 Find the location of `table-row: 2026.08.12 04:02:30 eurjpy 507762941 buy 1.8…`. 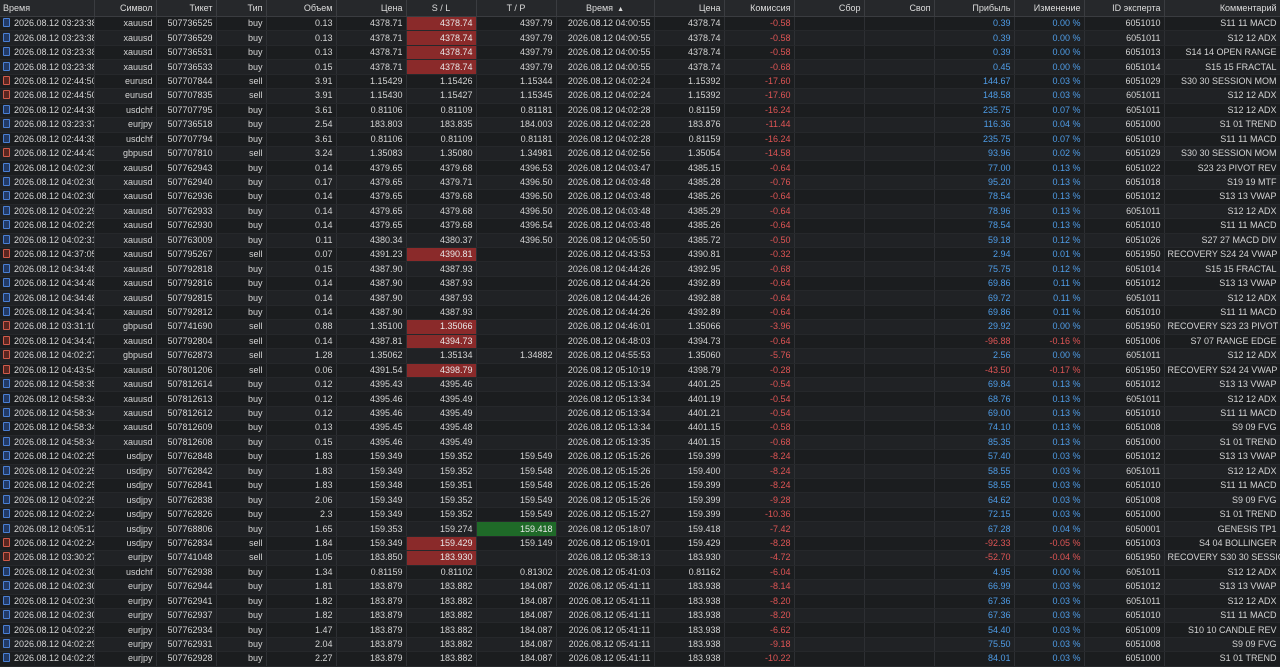

table-row: 2026.08.12 04:02:30 eurjpy 507762941 buy 1.8… is located at coordinates (640, 601).